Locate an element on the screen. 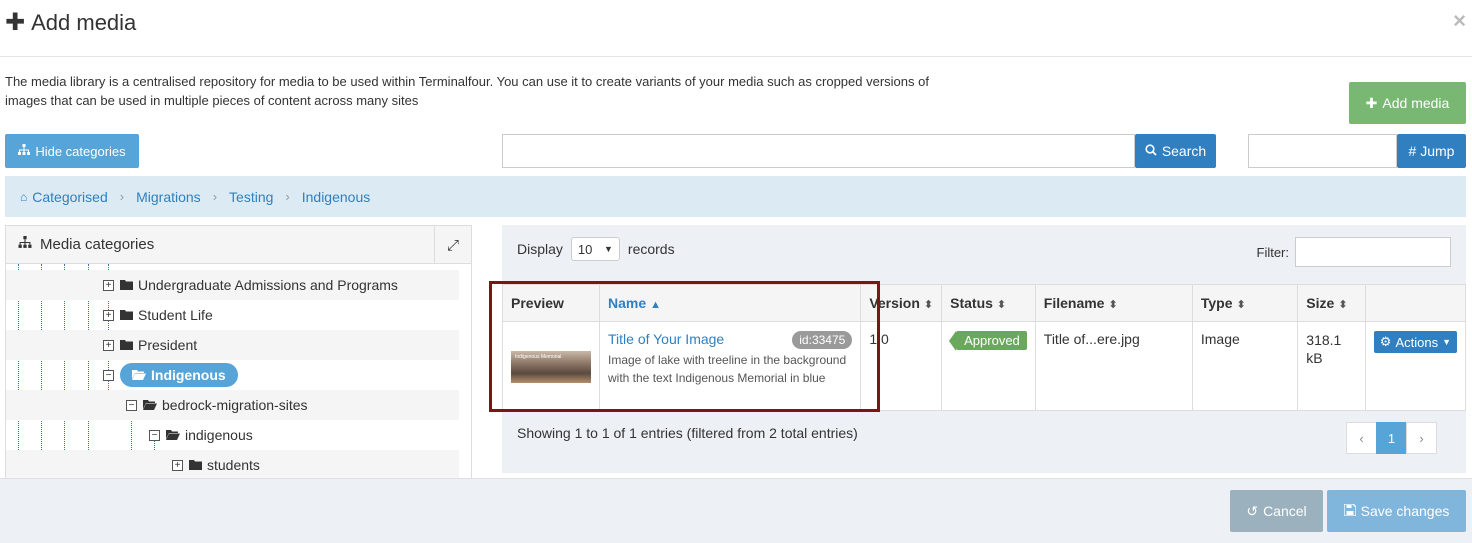 Image resolution: width=1472 pixels, height=543 pixels. dialog-title-text: Add media is located at coordinates (84, 22).